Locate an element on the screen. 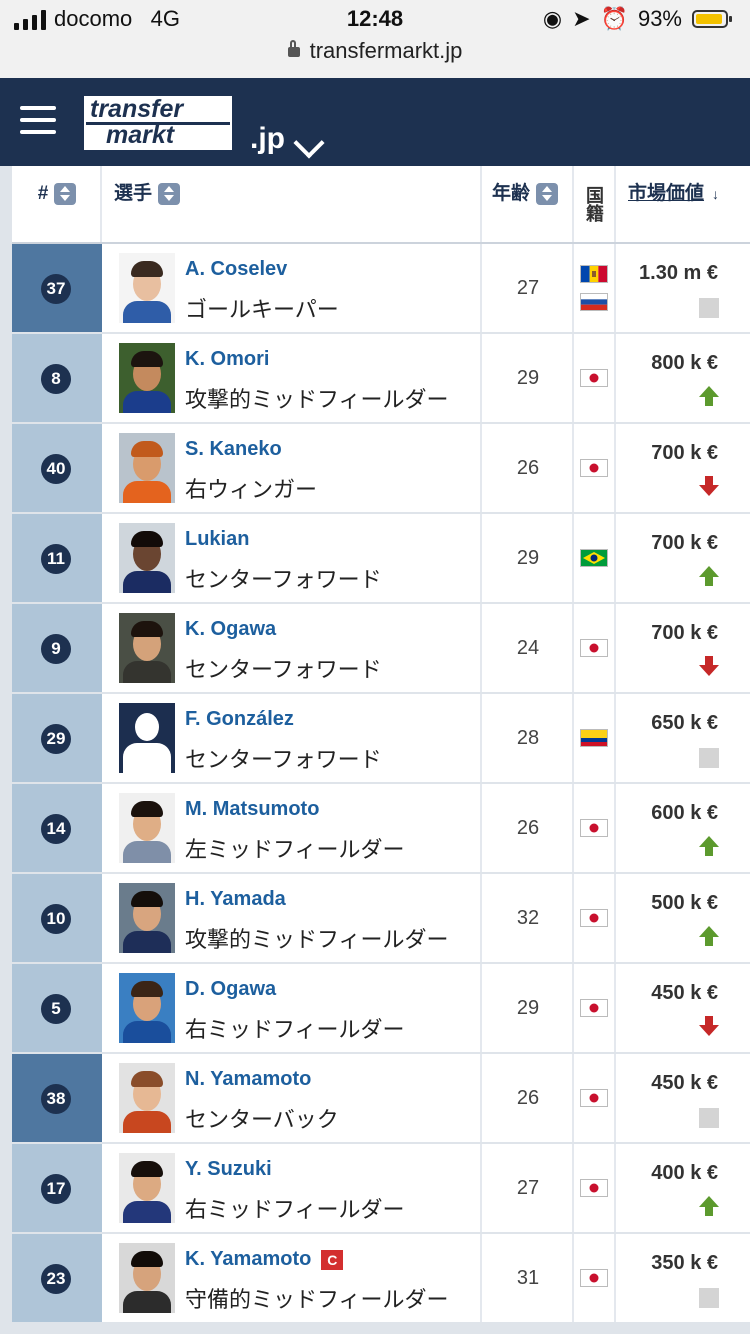 This screenshot has width=750, height=1334. player-name: Y. Suzuki is located at coordinates (228, 1169).